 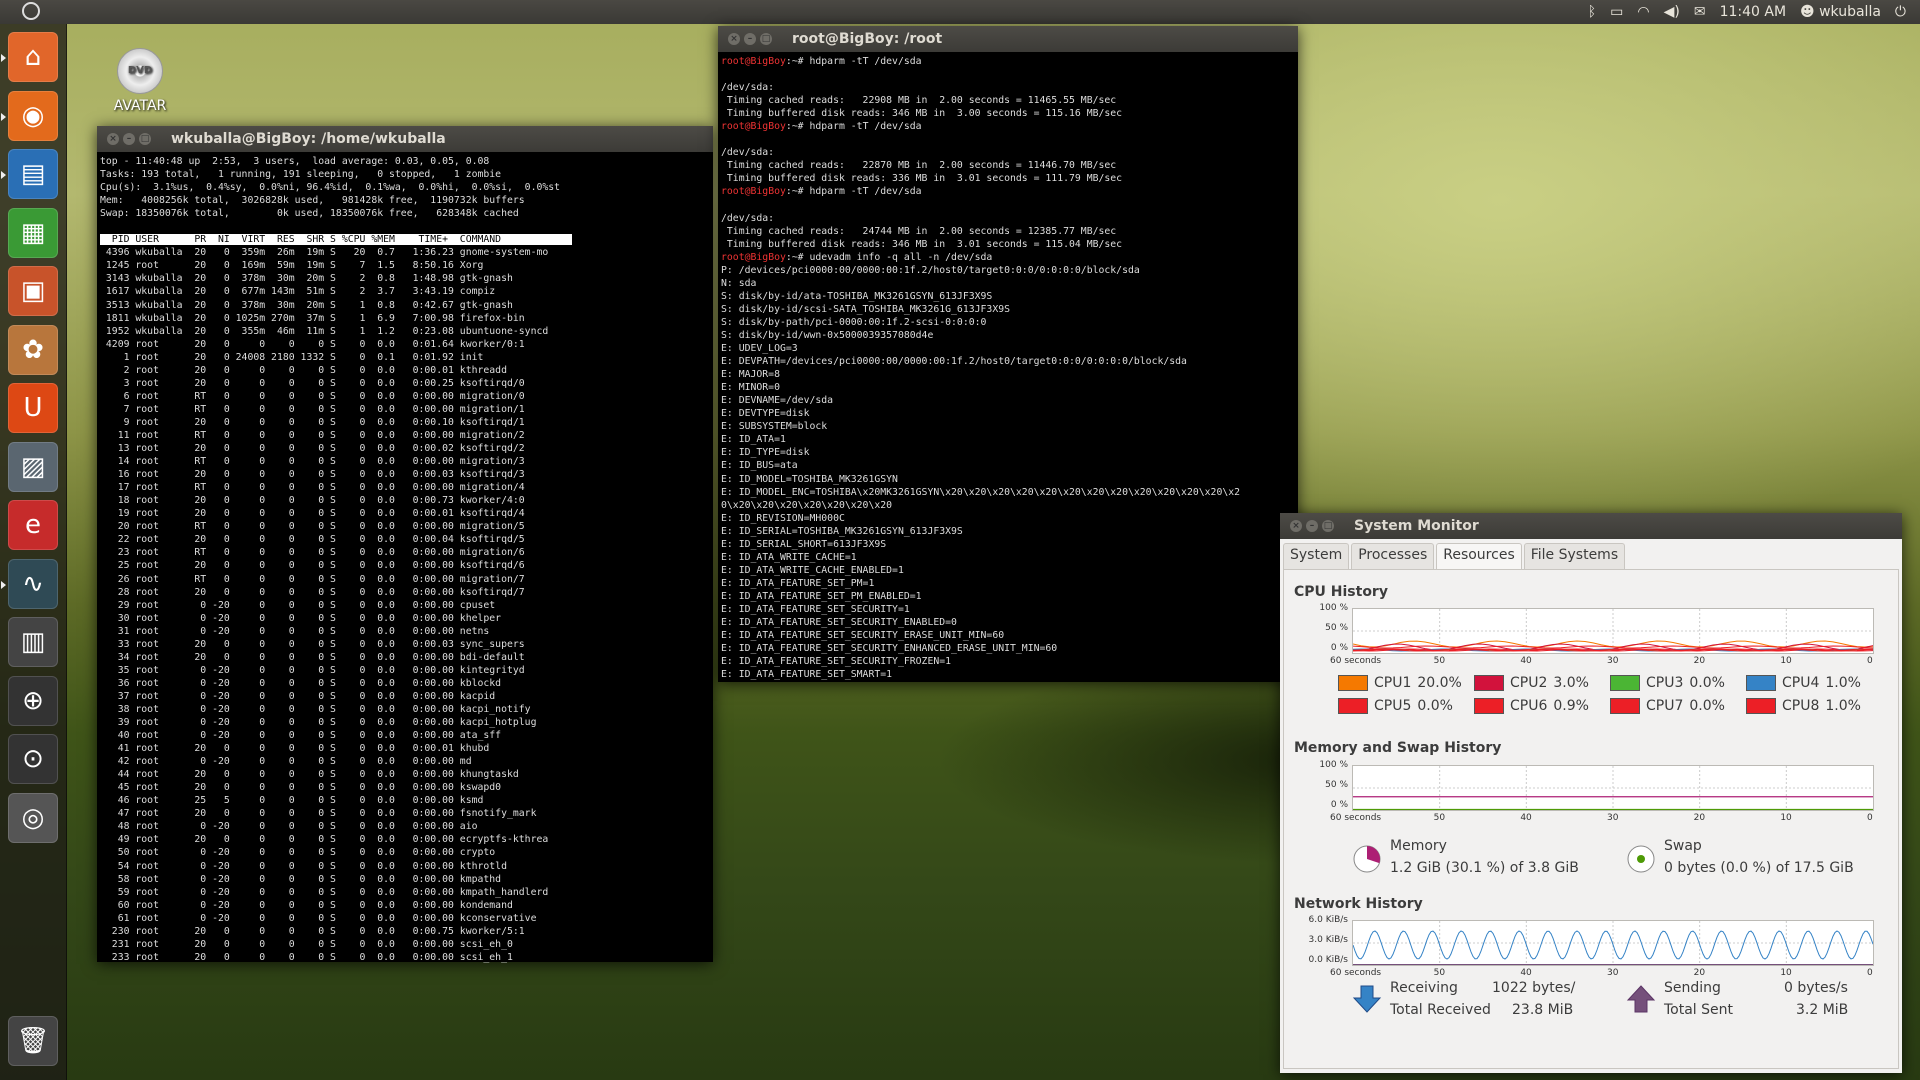 What do you see at coordinates (286, 761) in the screenshot?
I see `process-row: 42 root 0 -20 0 0 0 S 0 0.0 0:00.00 md` at bounding box center [286, 761].